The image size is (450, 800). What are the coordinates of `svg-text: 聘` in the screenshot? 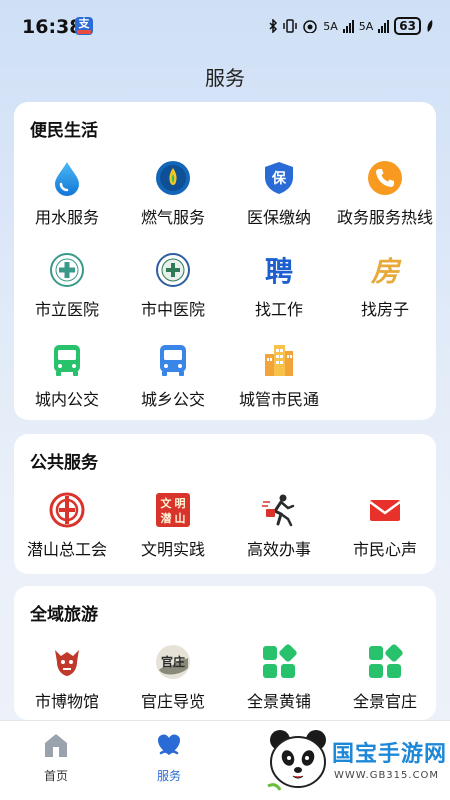 It's located at (279, 271).